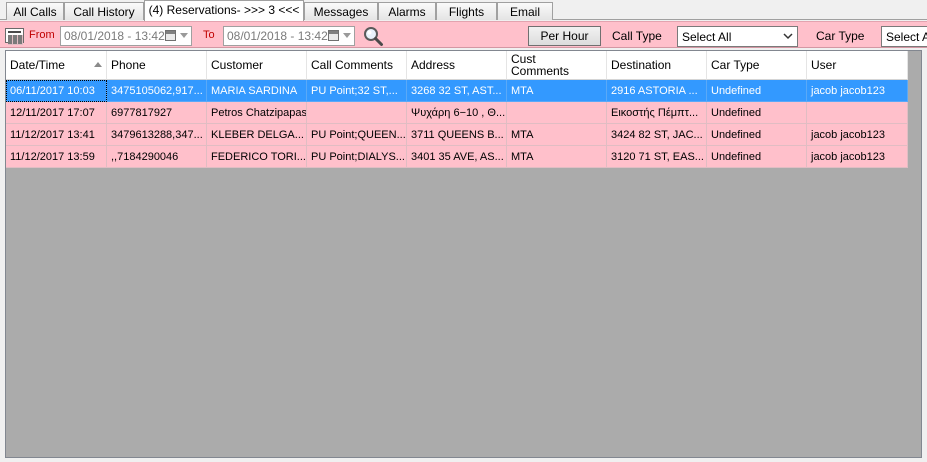 The height and width of the screenshot is (462, 927). I want to click on tab-flights: Flights, so click(466, 11).